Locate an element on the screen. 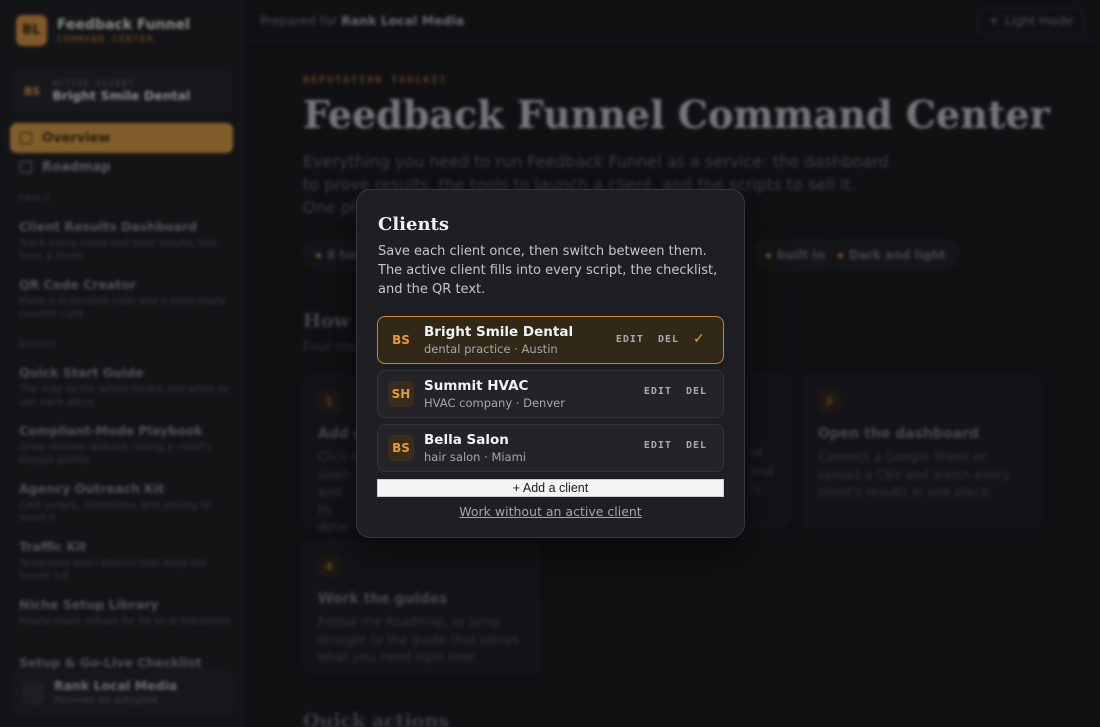  work-without-client-link: Work without an active client is located at coordinates (550, 511).